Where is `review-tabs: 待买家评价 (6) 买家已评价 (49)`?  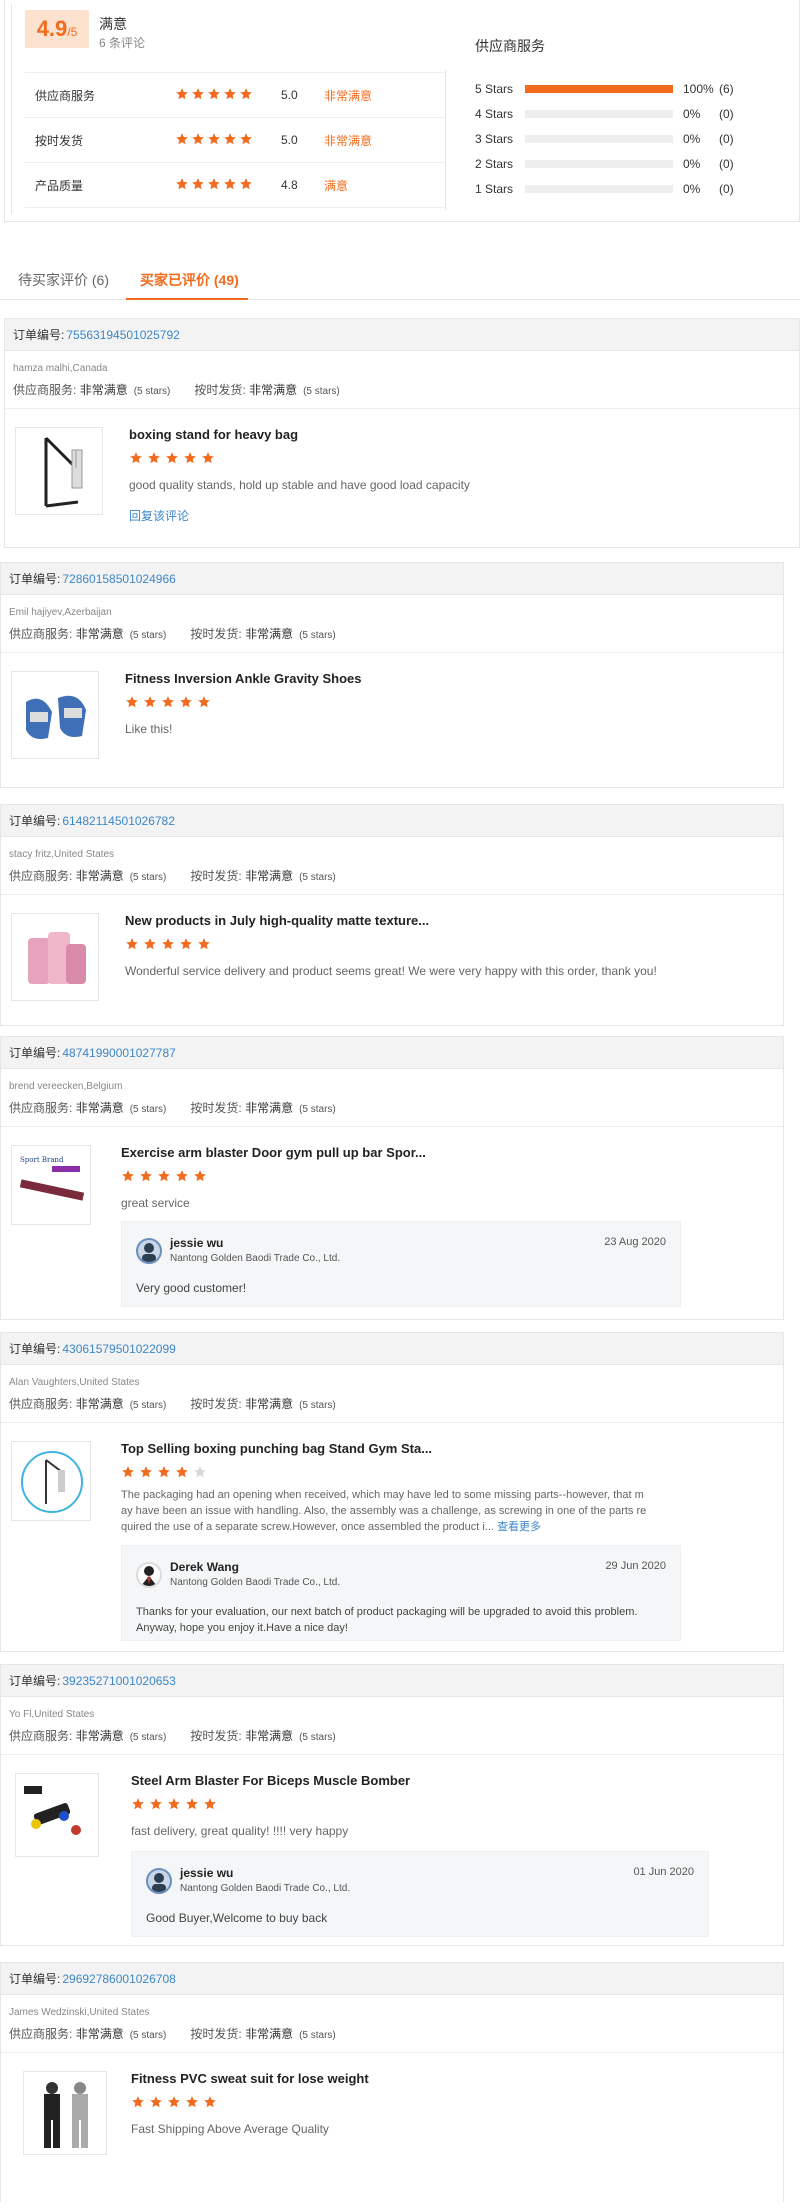 review-tabs: 待买家评价 (6) 买家已评价 (49) is located at coordinates (400, 279).